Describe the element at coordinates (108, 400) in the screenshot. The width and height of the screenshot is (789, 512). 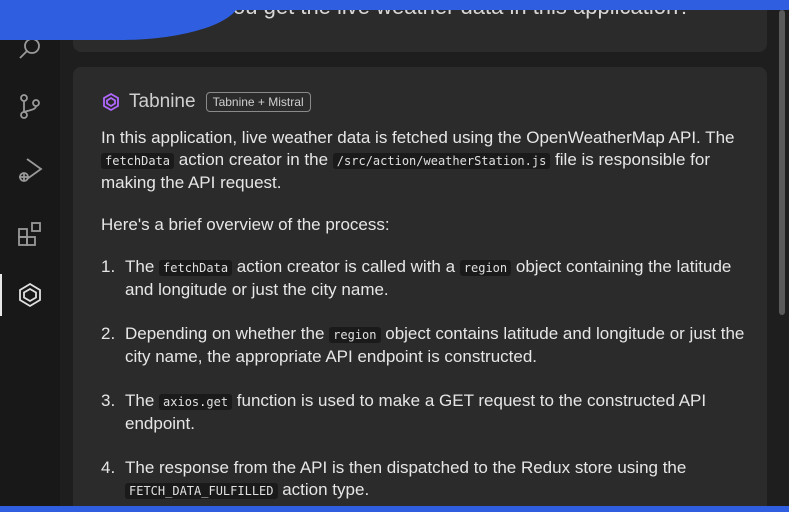
I see `list-number: 3.` at that location.